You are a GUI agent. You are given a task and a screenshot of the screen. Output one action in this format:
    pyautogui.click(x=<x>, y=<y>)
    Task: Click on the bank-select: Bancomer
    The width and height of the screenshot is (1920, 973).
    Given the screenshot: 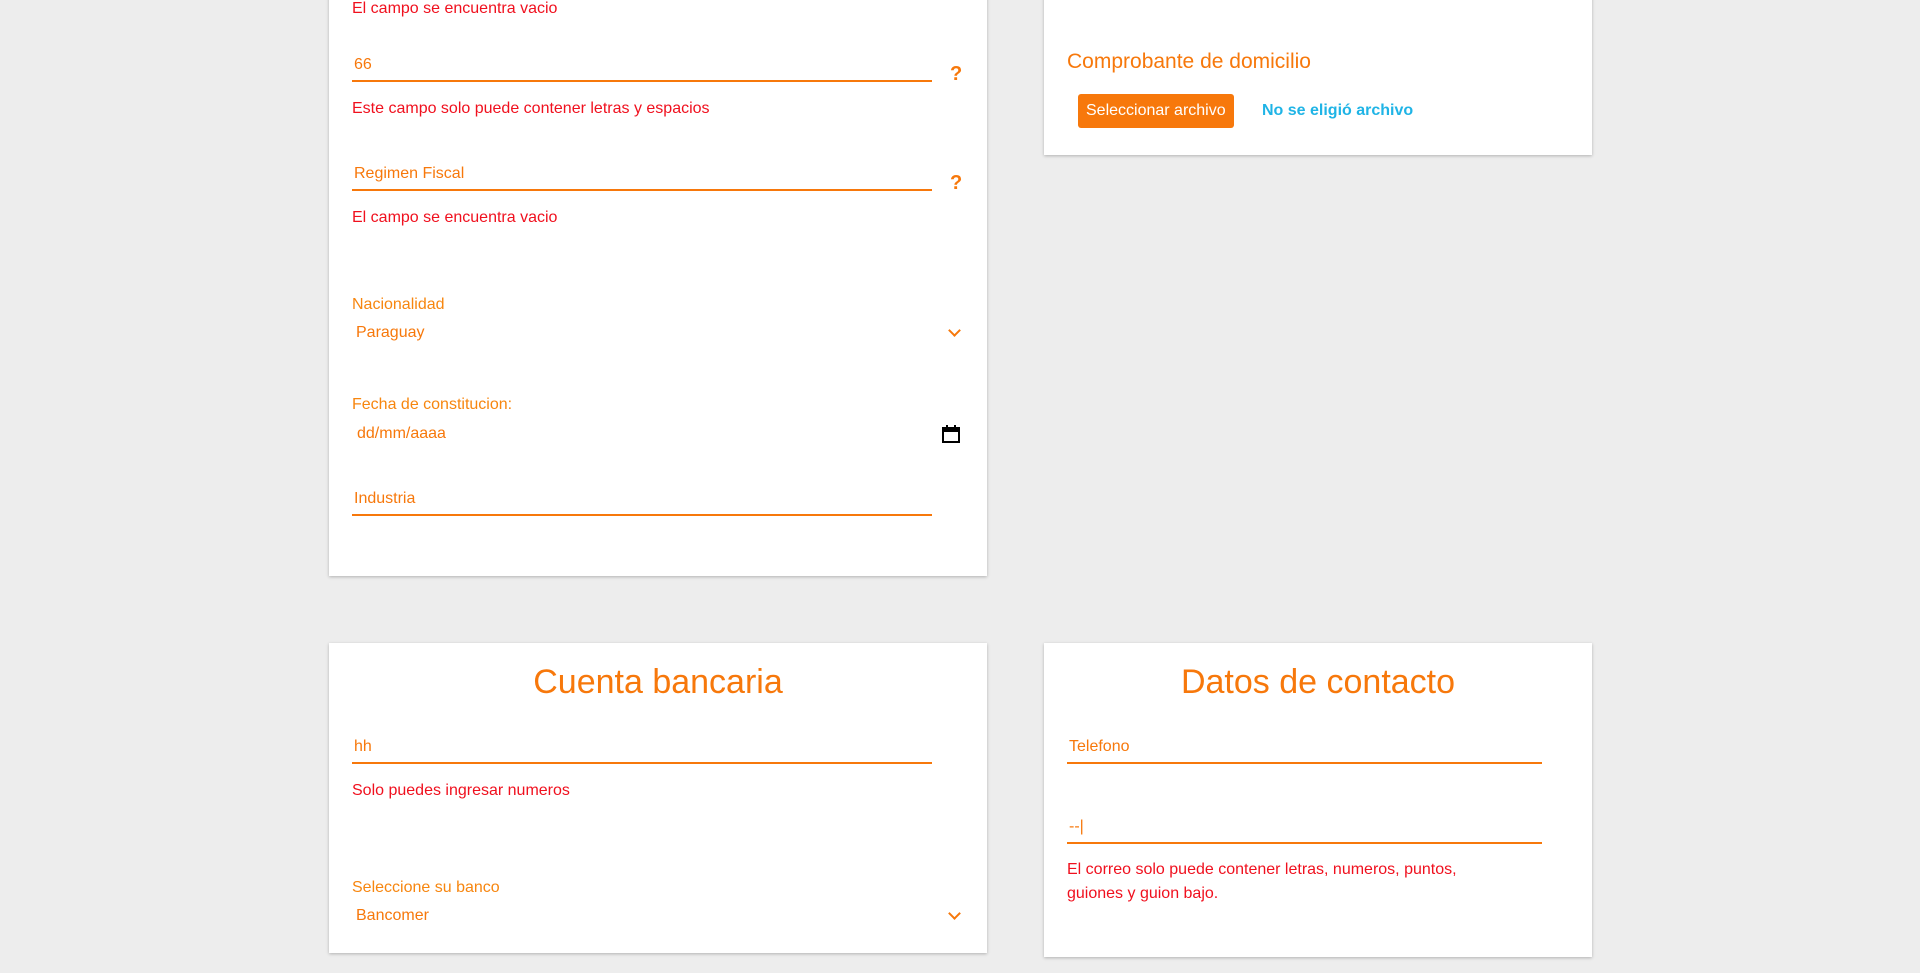 What is the action you would take?
    pyautogui.click(x=657, y=916)
    